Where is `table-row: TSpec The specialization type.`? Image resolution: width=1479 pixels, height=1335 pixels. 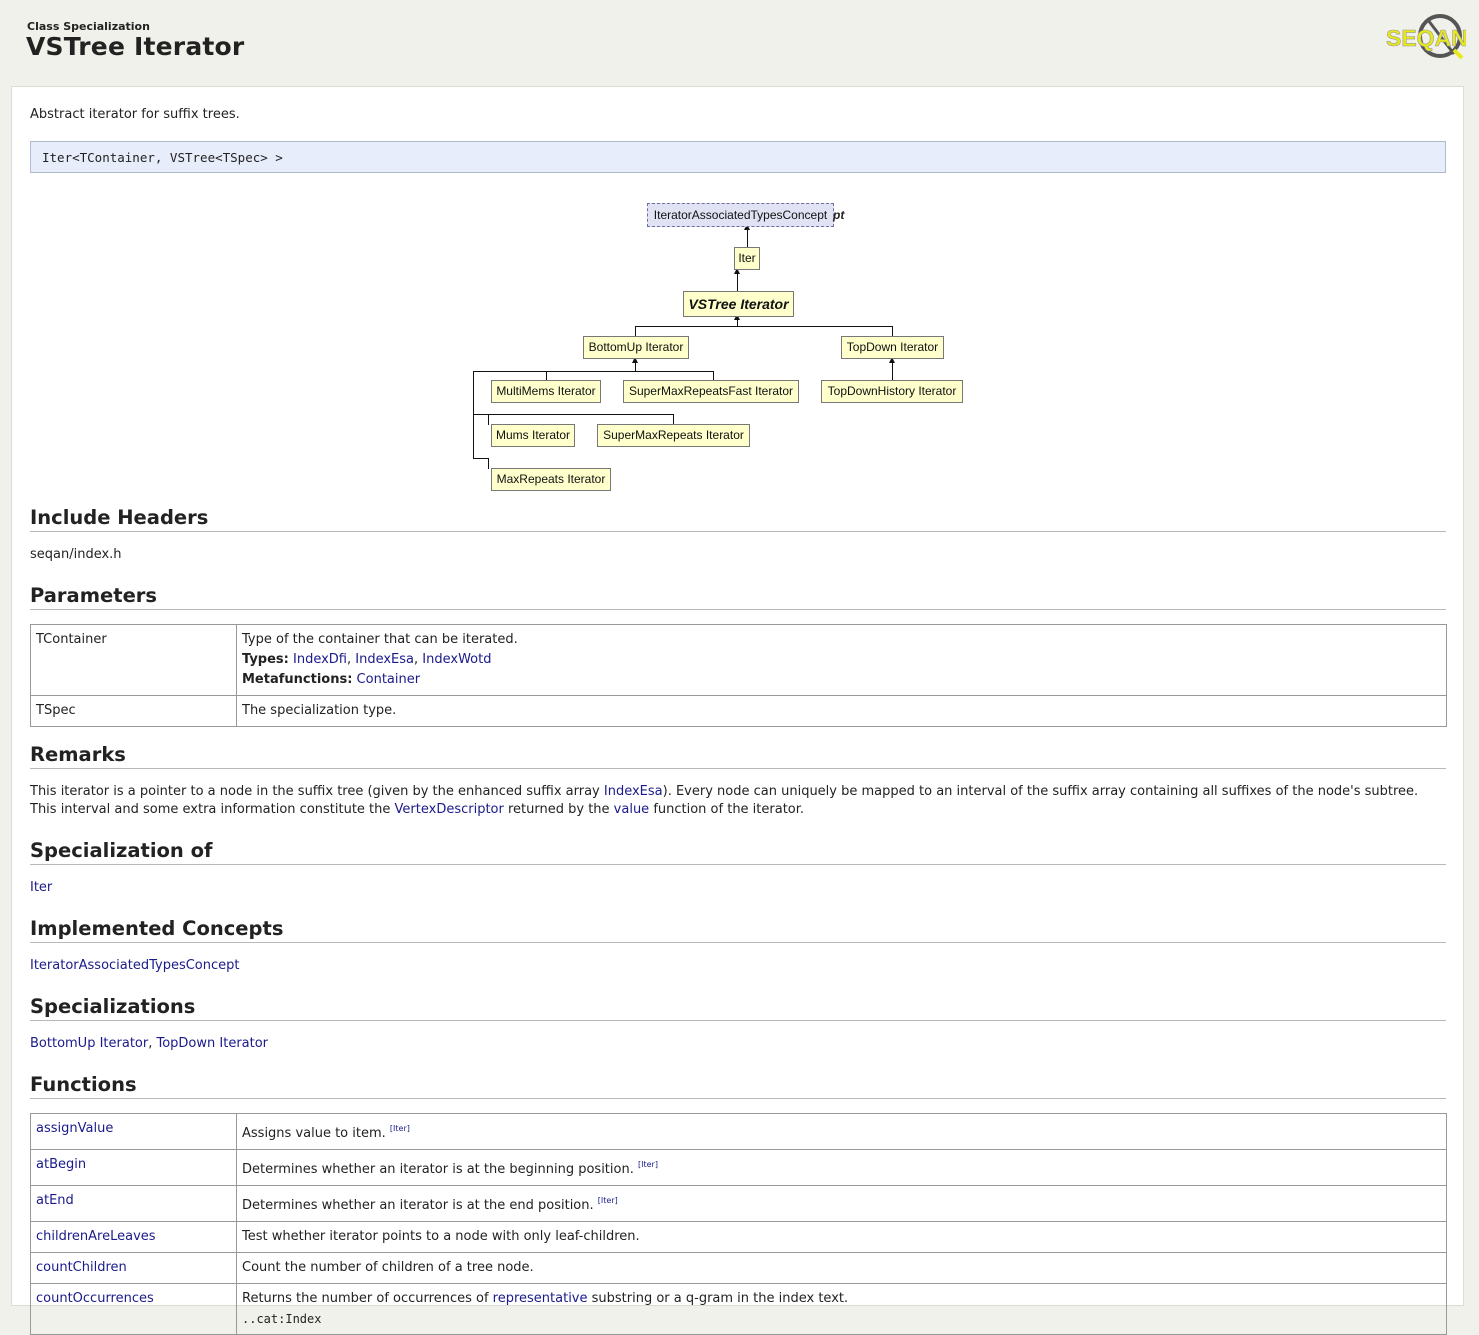
table-row: TSpec The specialization type. is located at coordinates (738, 711).